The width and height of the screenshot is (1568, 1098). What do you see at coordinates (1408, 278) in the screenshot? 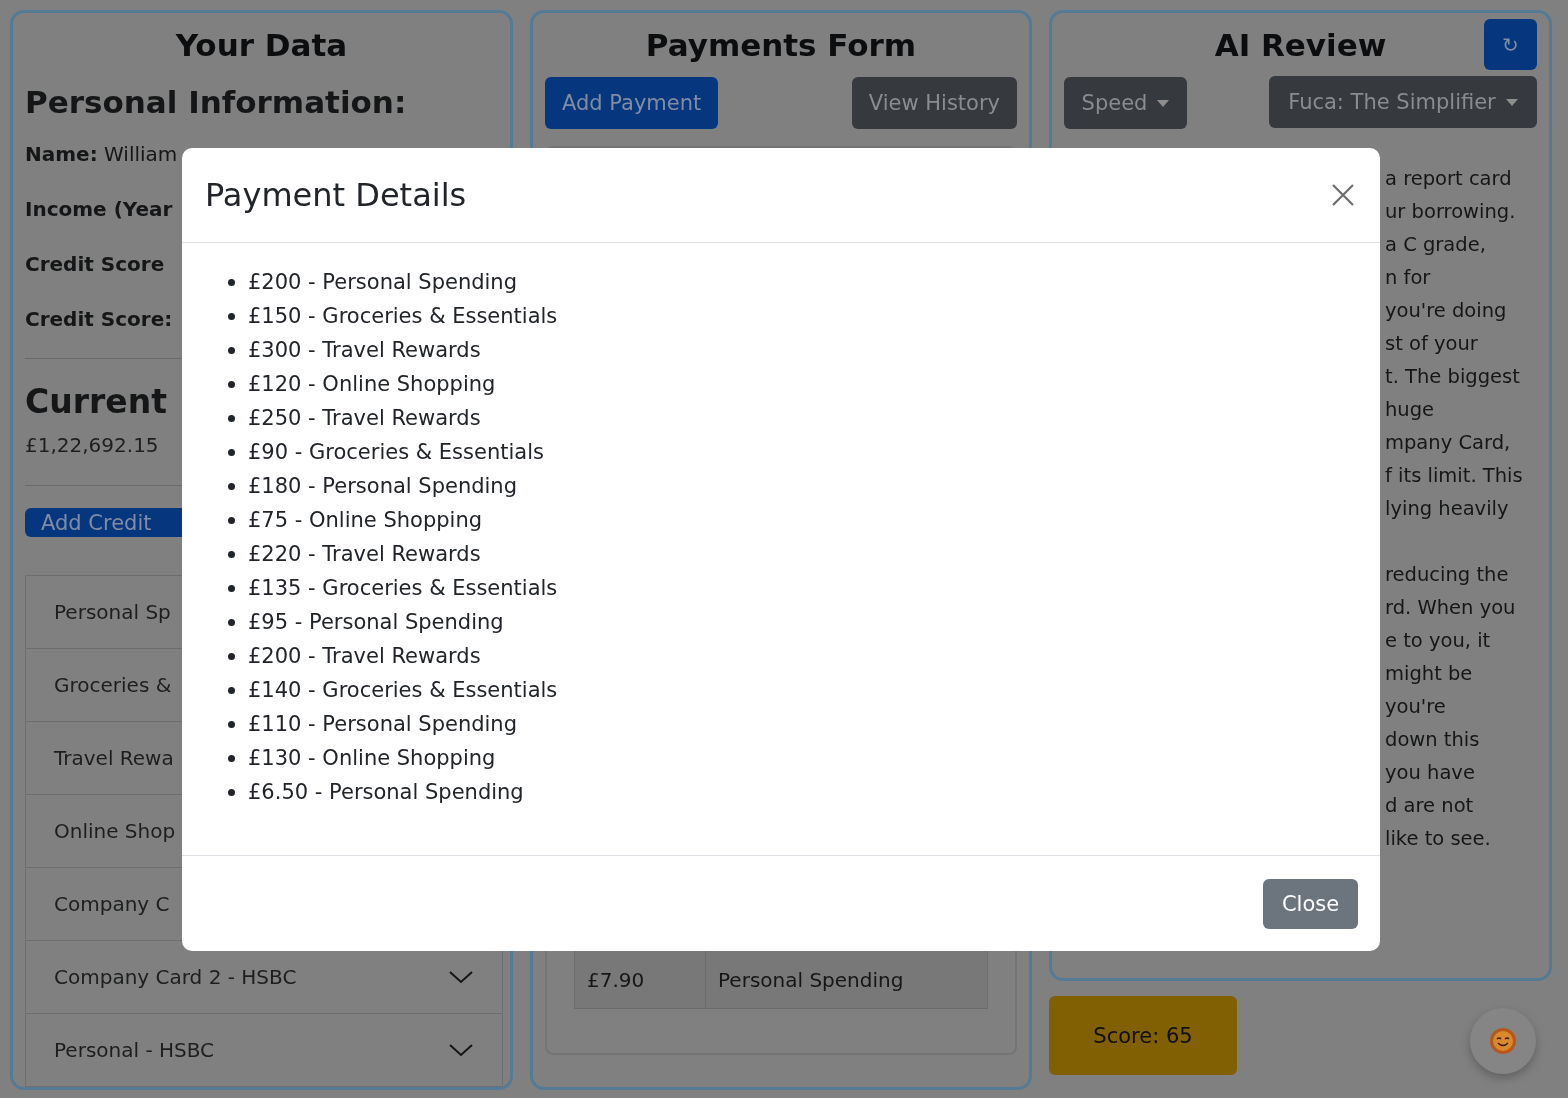
I see `review-text: n for` at bounding box center [1408, 278].